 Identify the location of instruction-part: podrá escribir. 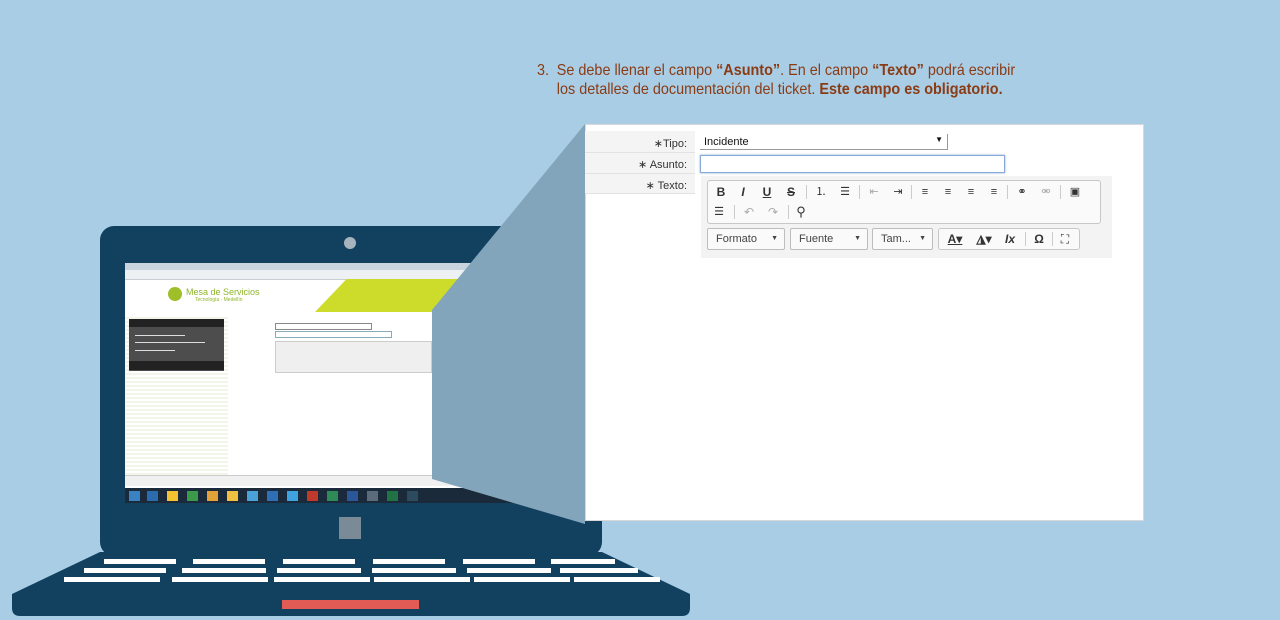
(969, 70).